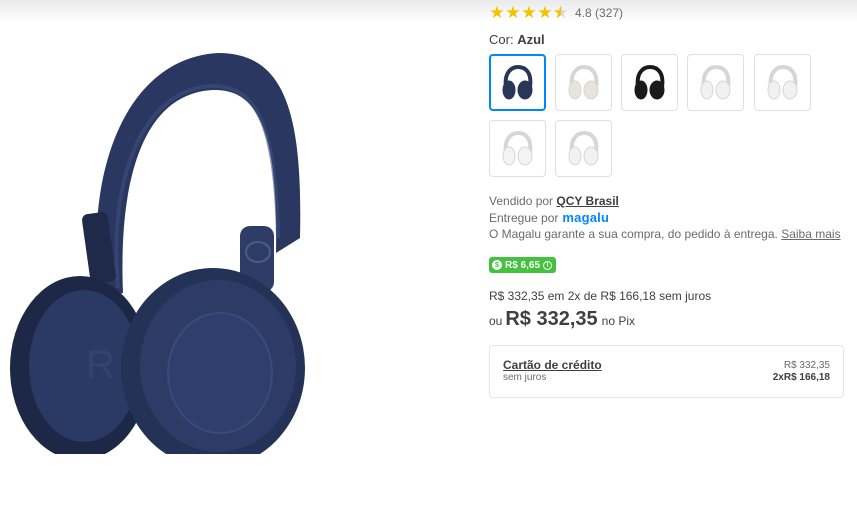 The image size is (857, 516). I want to click on magalu-logo: magalu, so click(586, 217).